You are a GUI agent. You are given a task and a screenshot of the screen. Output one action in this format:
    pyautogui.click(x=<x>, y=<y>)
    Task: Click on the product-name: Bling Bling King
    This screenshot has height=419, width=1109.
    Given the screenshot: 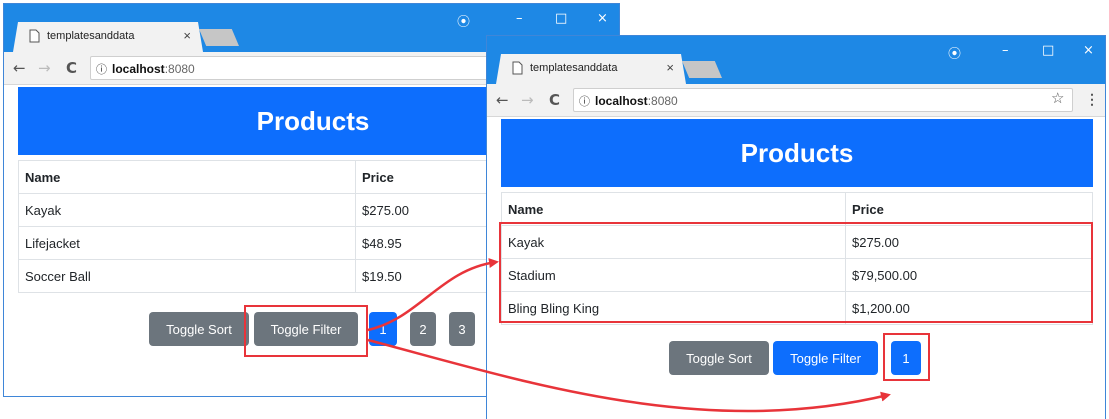 What is the action you would take?
    pyautogui.click(x=673, y=308)
    